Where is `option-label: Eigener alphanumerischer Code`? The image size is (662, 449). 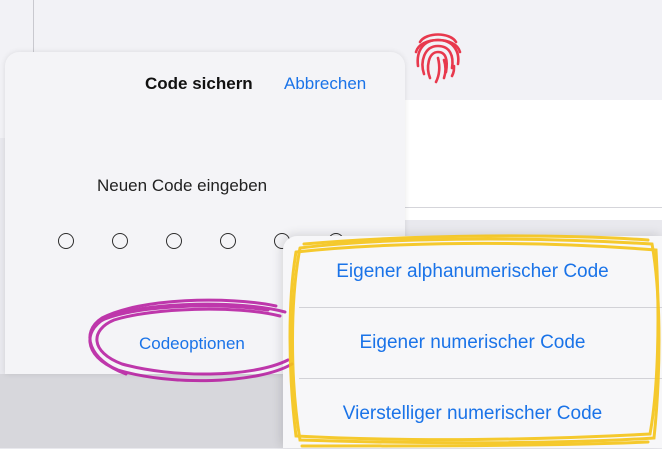
option-label: Eigener alphanumerischer Code is located at coordinates (472, 271).